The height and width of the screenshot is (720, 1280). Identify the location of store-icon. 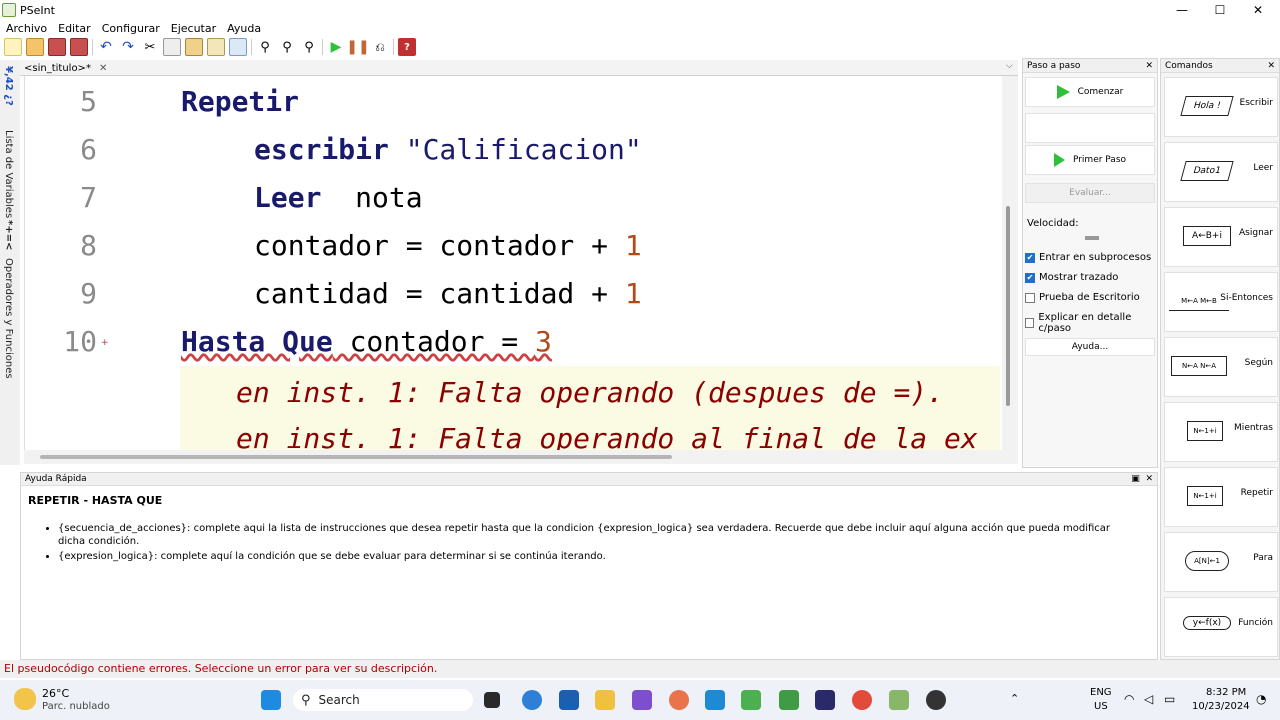
(569, 700).